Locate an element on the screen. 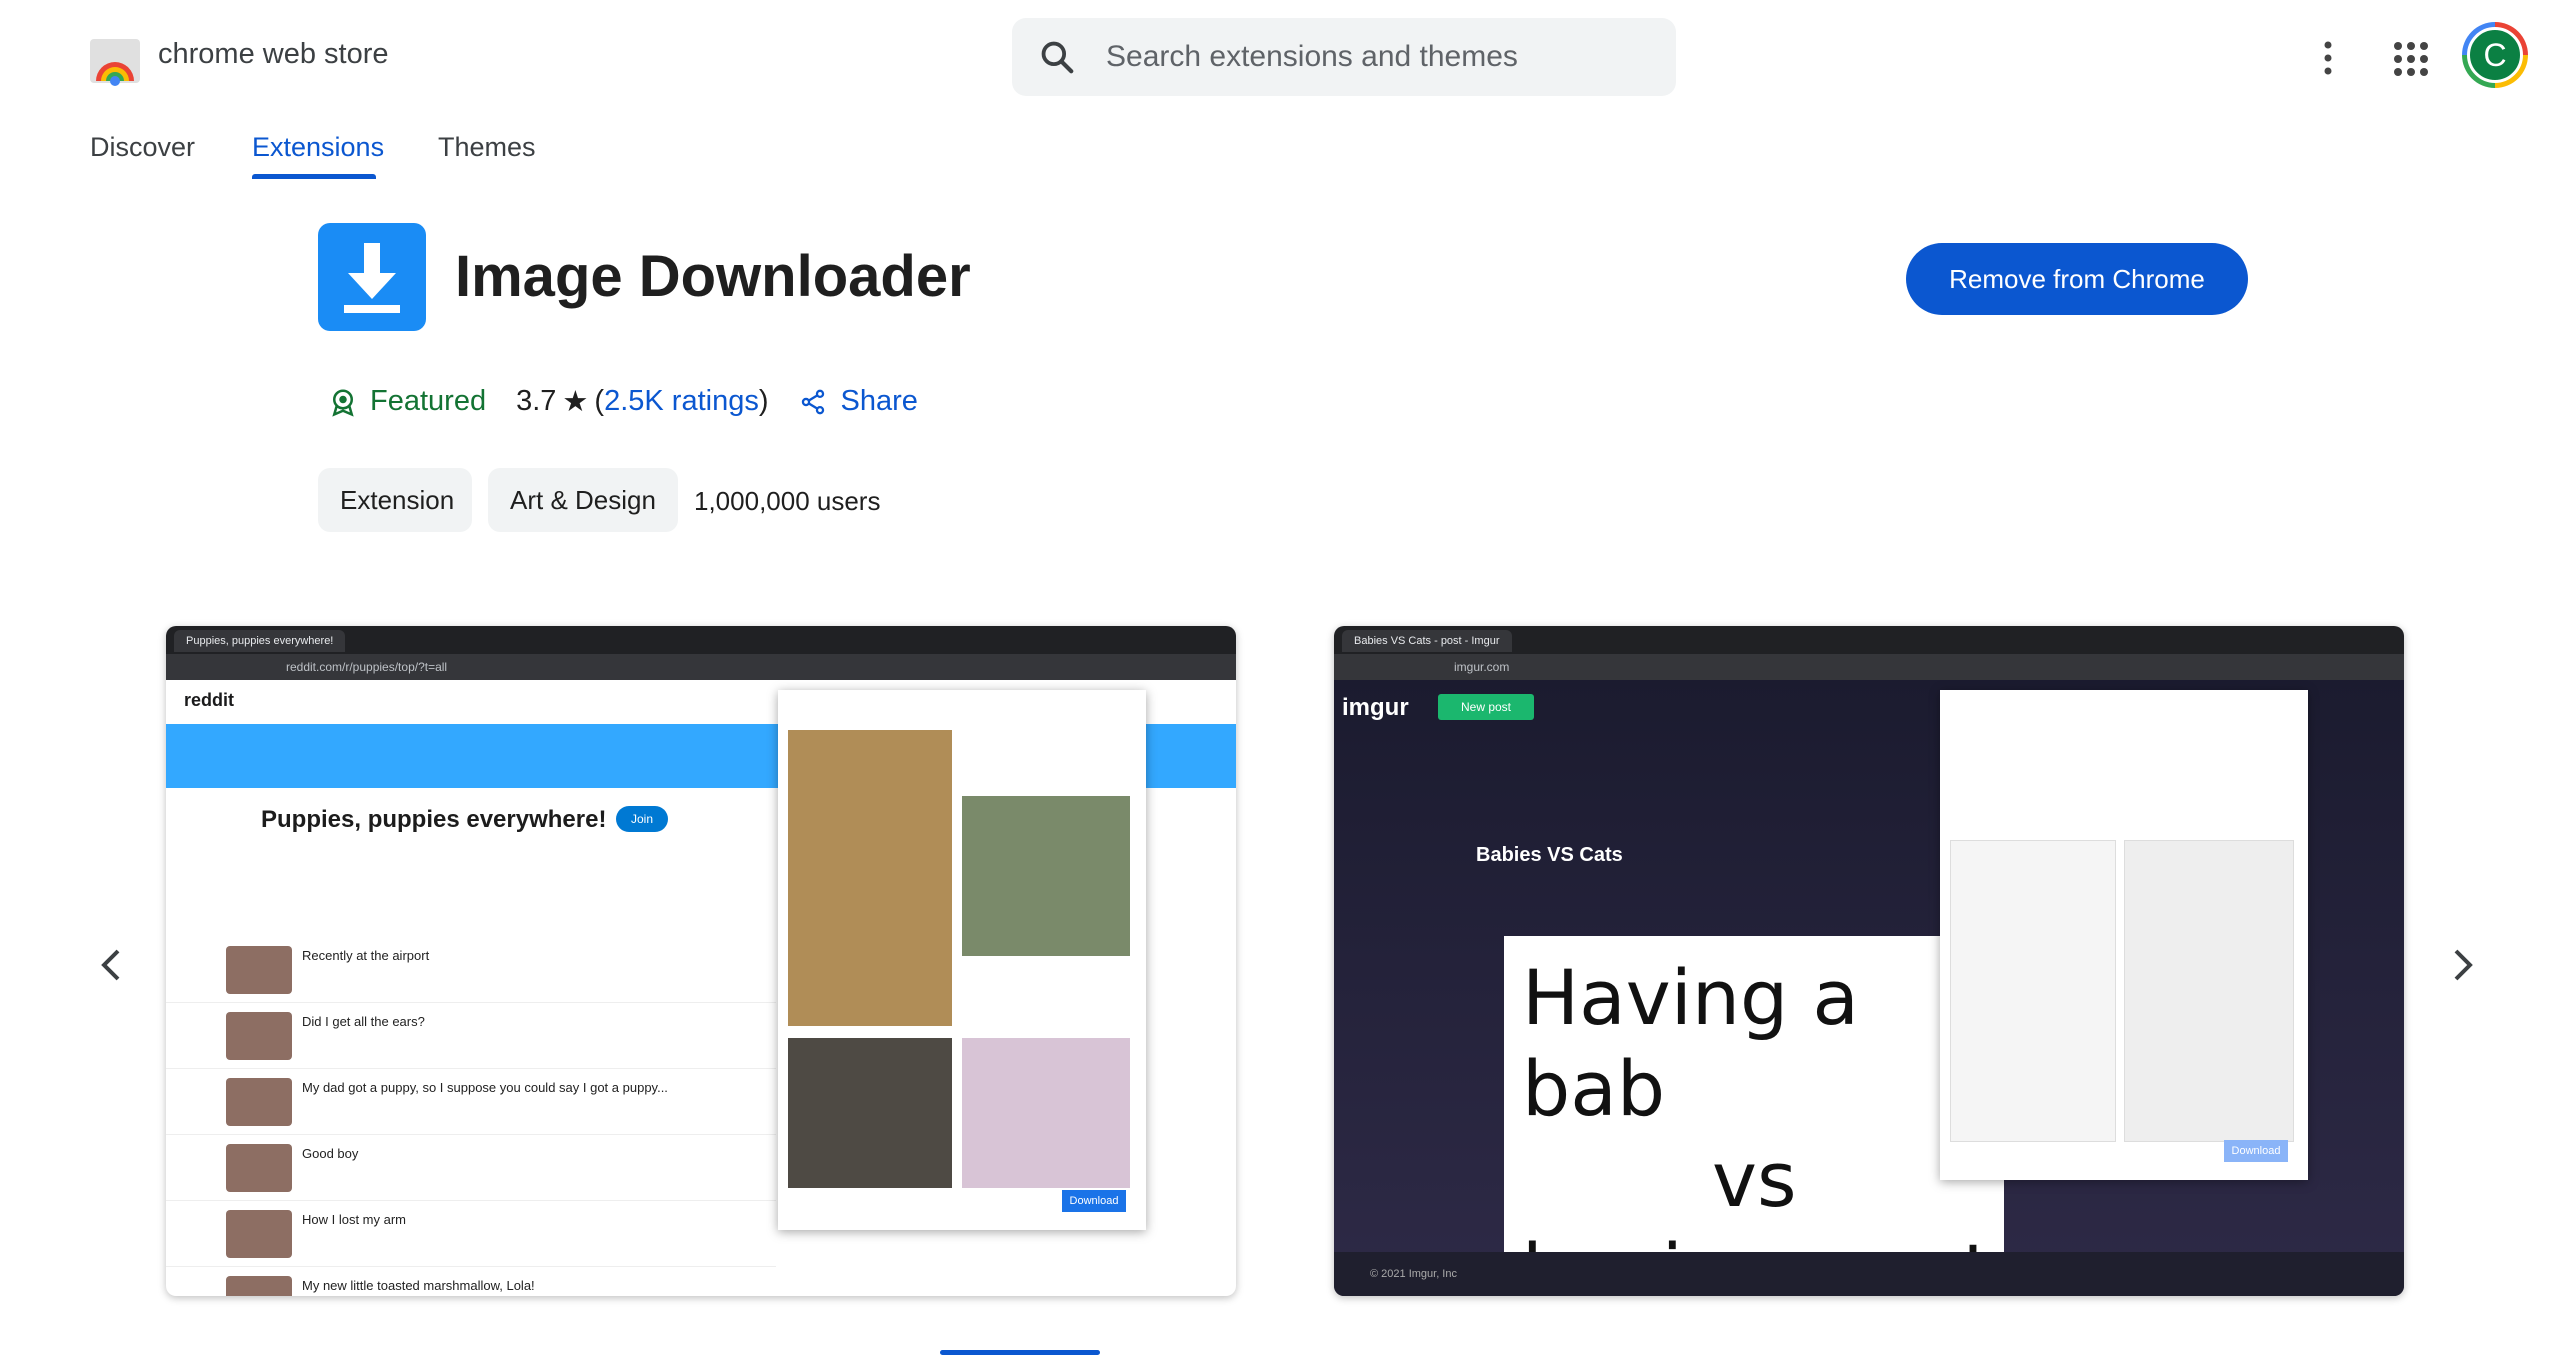  chrome-web-store-logo is located at coordinates (115, 60).